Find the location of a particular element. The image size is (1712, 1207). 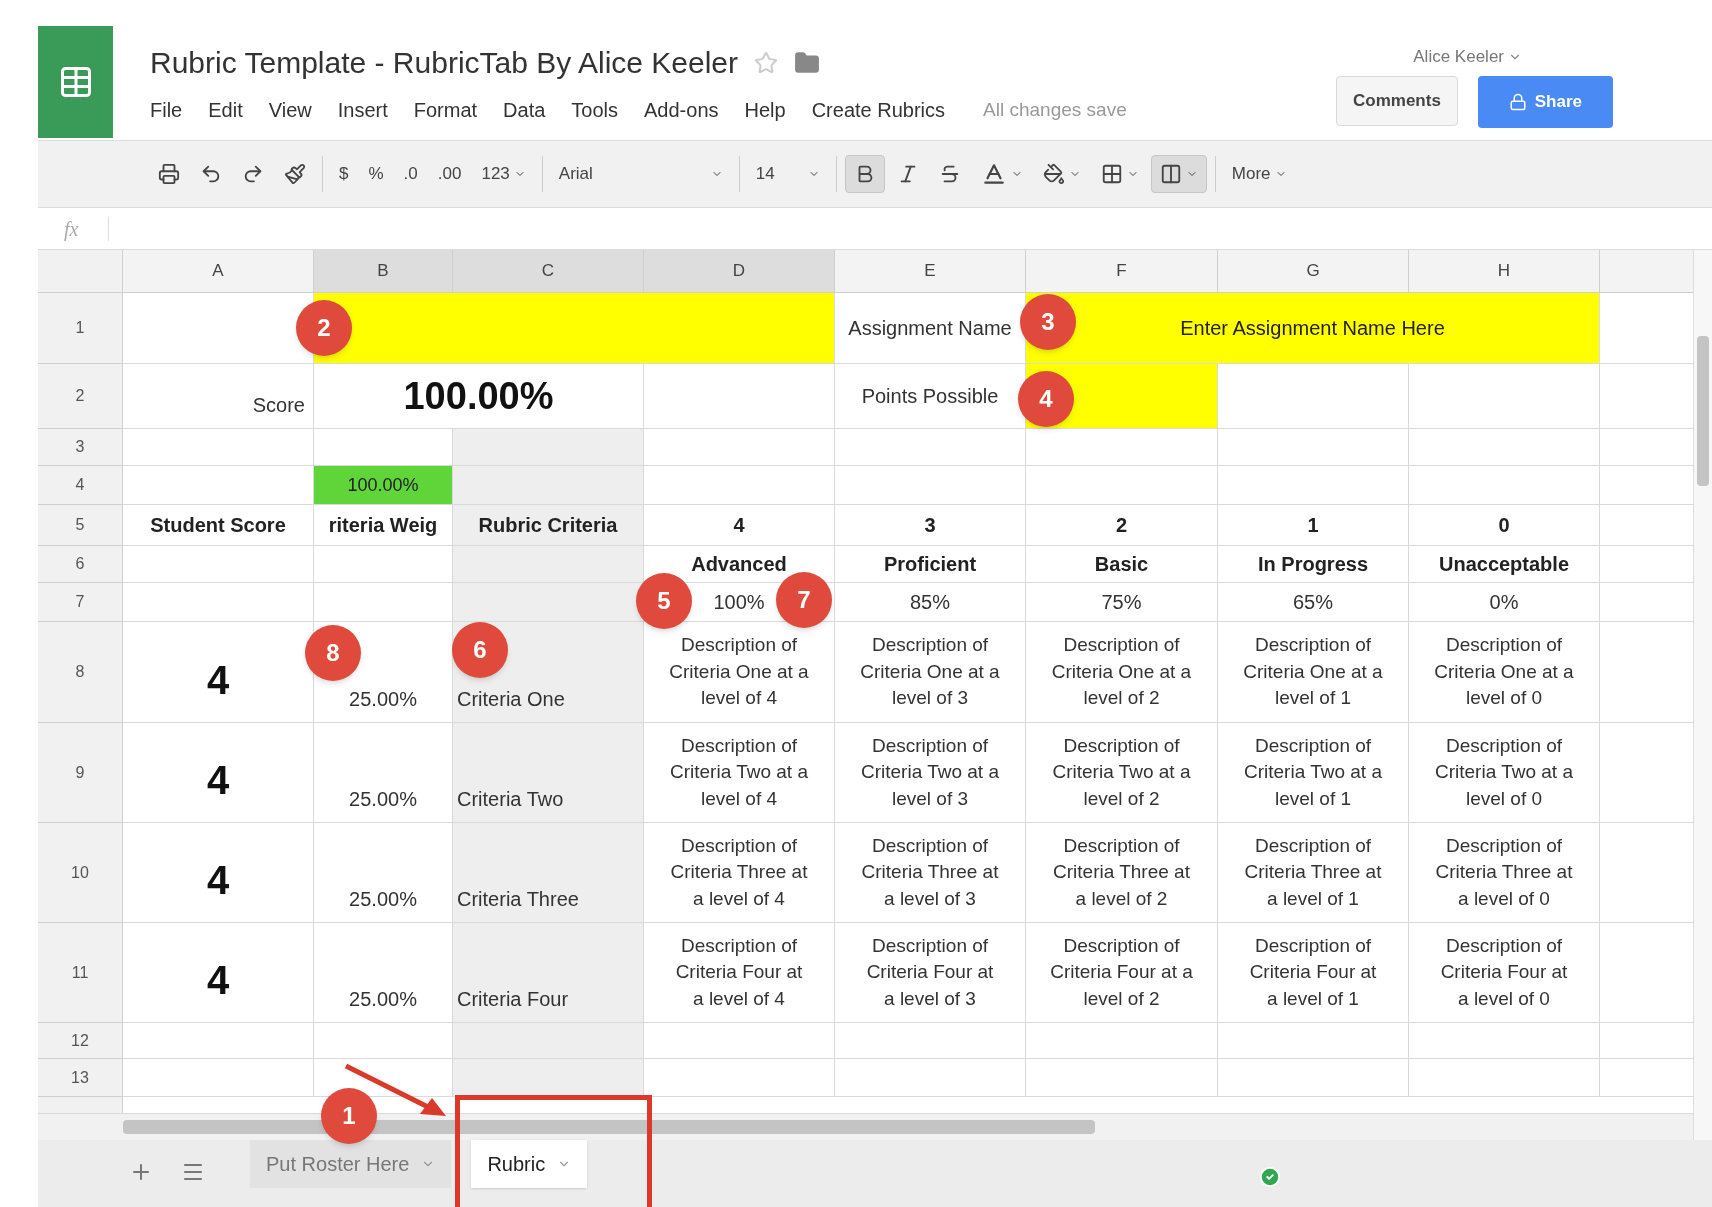

table-cell: Description of Criteria One at a level of 3 is located at coordinates (930, 672).